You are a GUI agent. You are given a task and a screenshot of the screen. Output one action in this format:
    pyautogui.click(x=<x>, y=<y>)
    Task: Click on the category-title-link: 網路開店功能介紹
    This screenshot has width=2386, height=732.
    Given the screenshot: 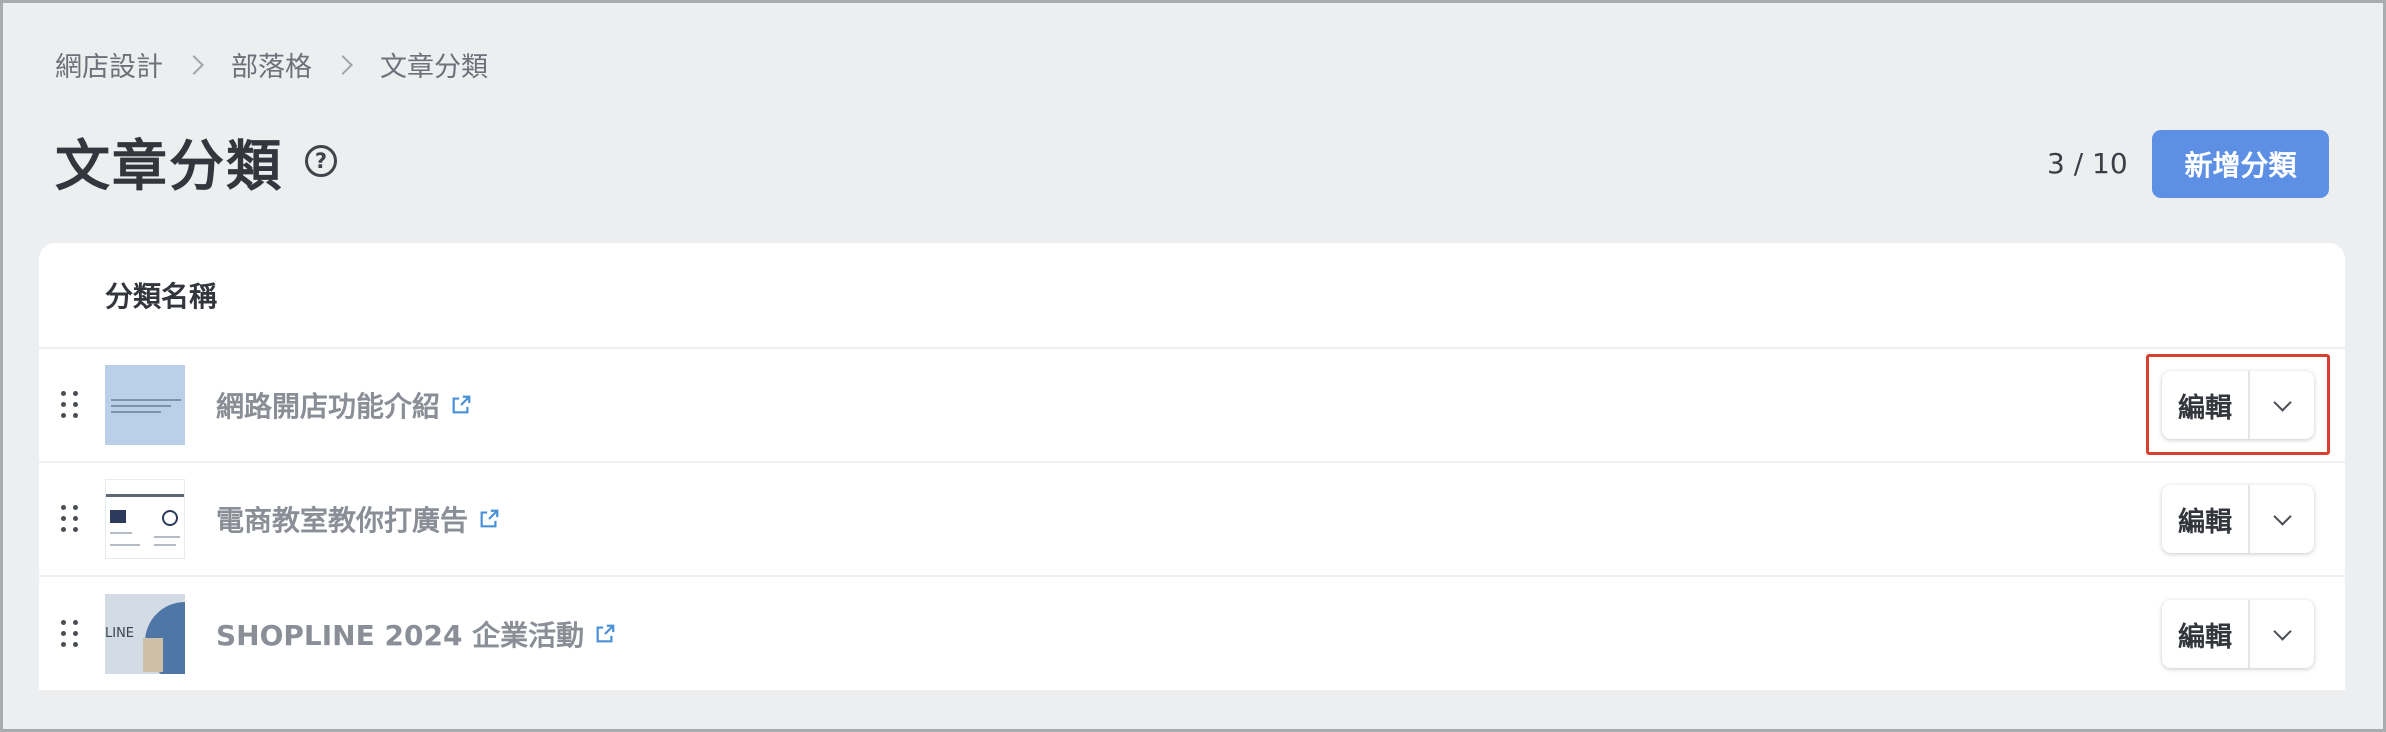 What is the action you would take?
    pyautogui.click(x=344, y=405)
    